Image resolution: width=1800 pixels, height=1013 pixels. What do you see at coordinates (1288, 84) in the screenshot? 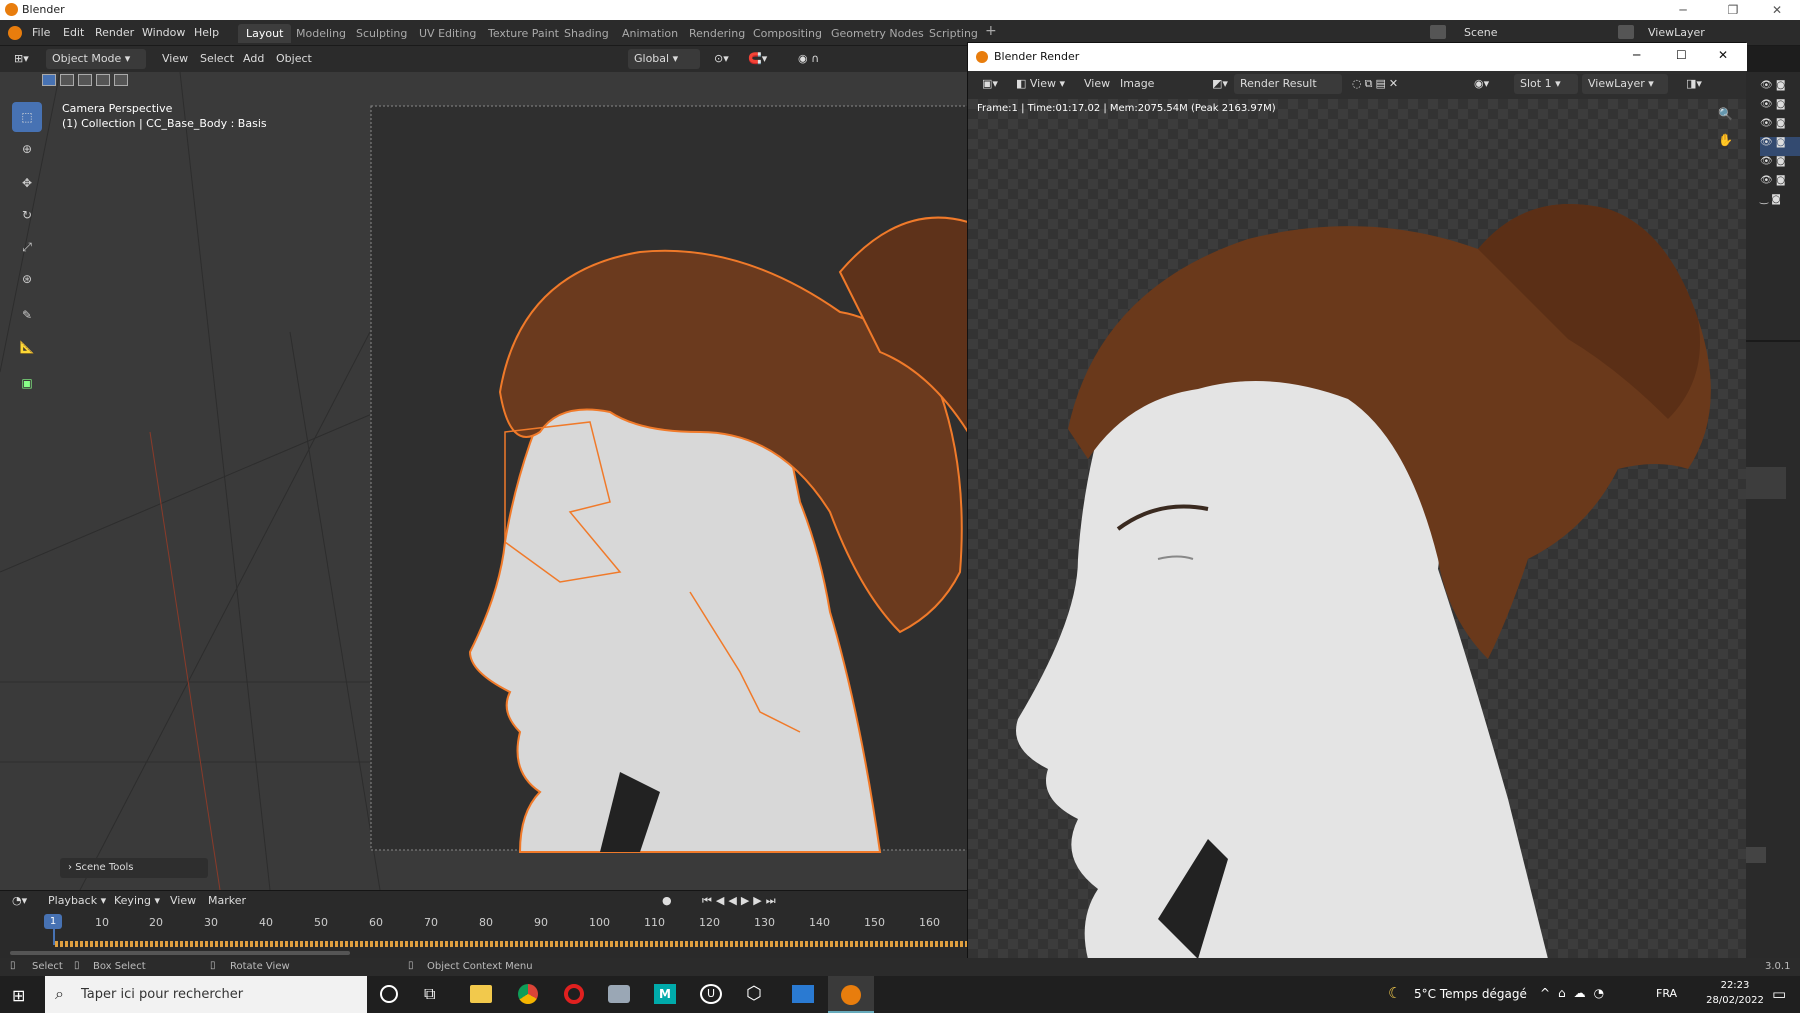
I see `render-result-field: Render Result` at bounding box center [1288, 84].